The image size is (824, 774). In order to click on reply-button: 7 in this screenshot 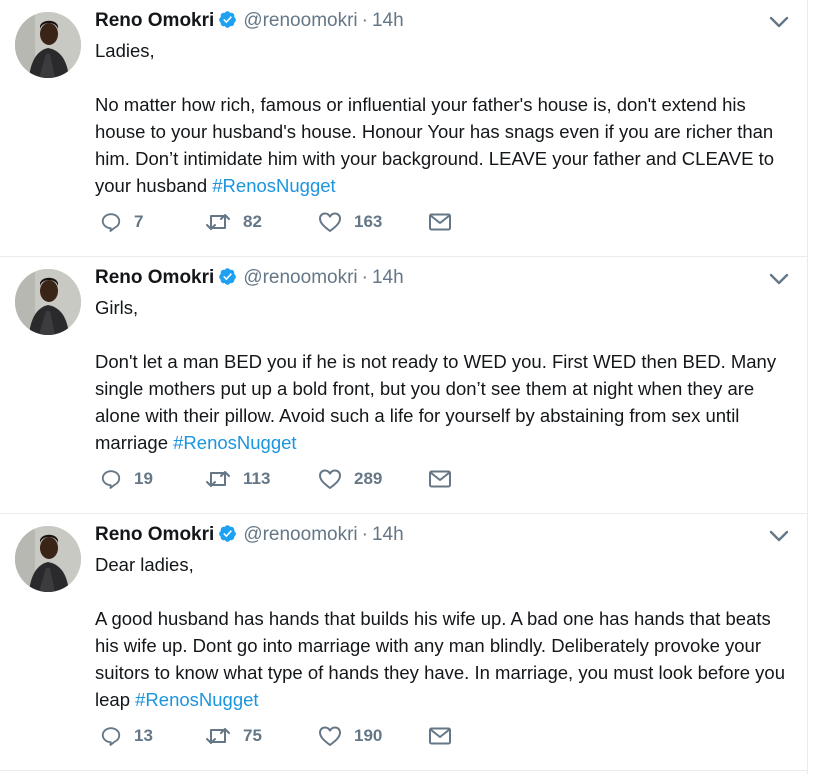, I will do `click(121, 222)`.